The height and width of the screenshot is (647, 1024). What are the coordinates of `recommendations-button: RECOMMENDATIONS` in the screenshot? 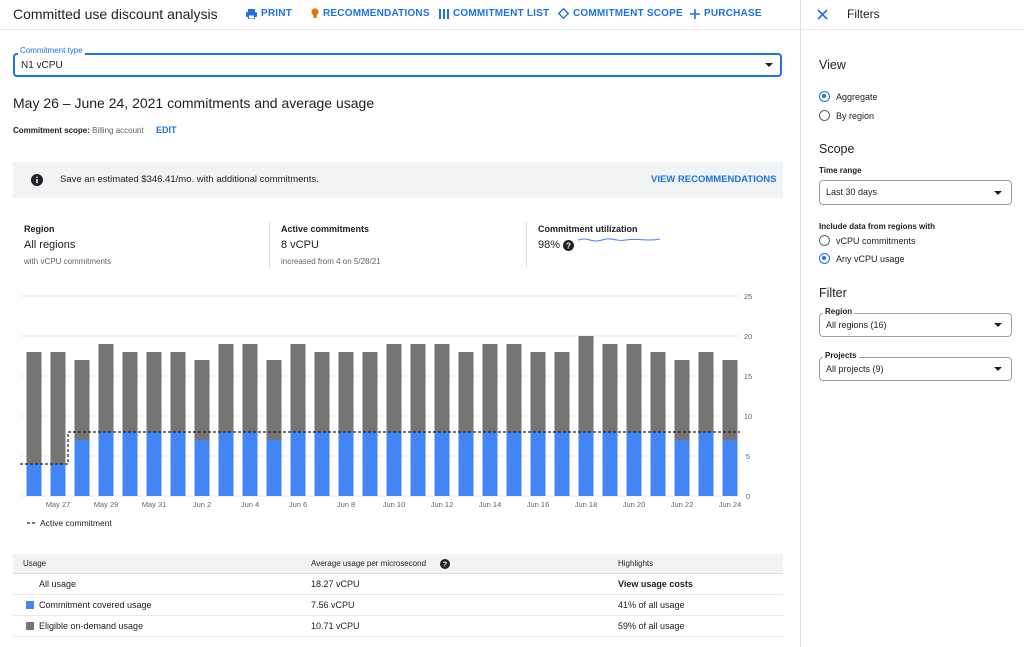 It's located at (370, 13).